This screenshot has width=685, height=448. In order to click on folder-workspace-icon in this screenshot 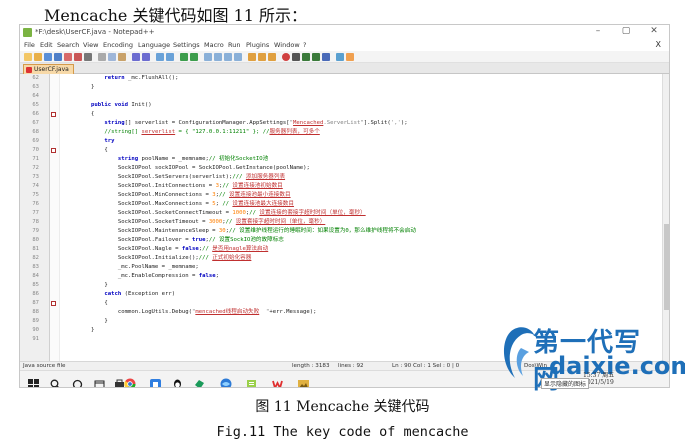, I will do `click(272, 57)`.